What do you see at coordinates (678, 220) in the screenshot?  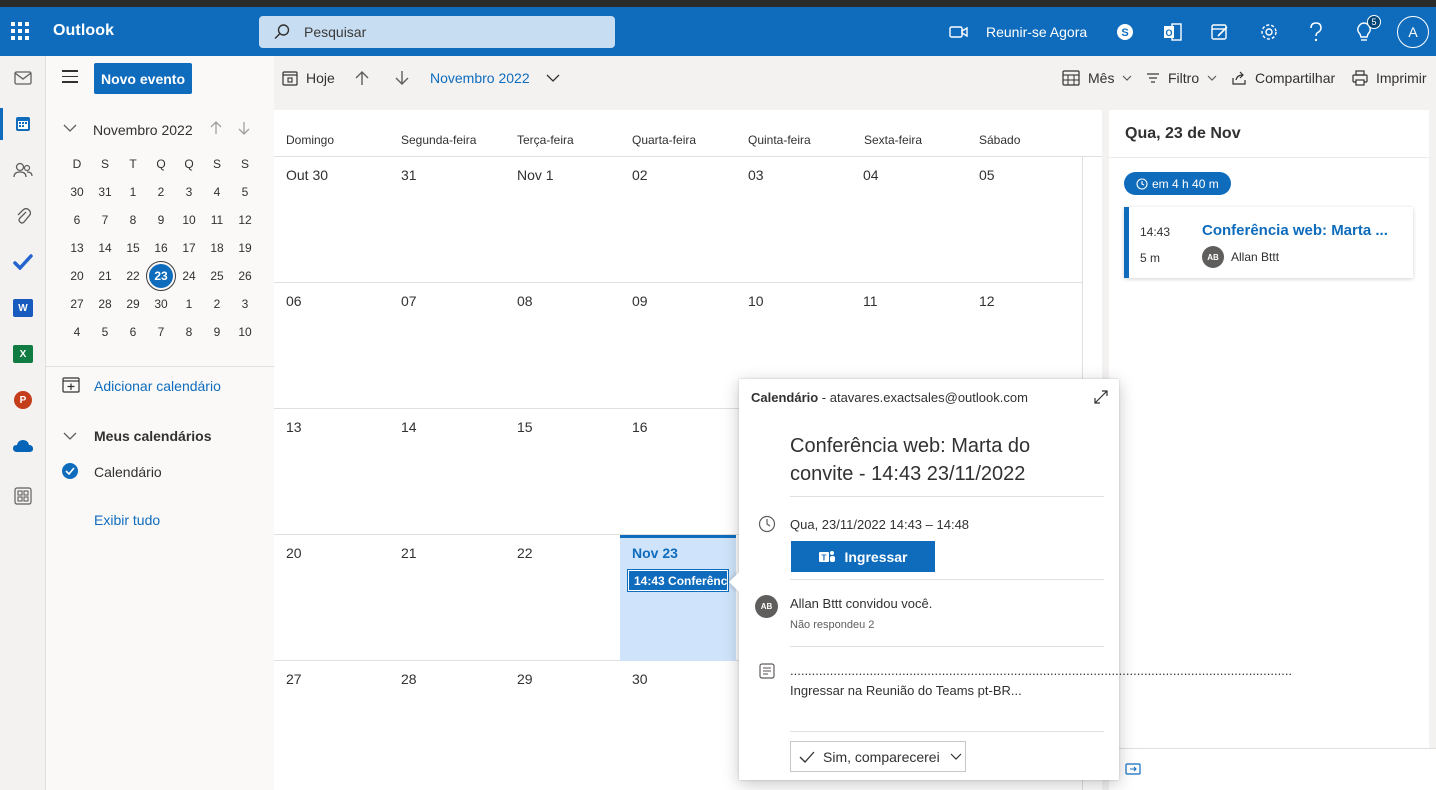 I see `day-cell: 02` at bounding box center [678, 220].